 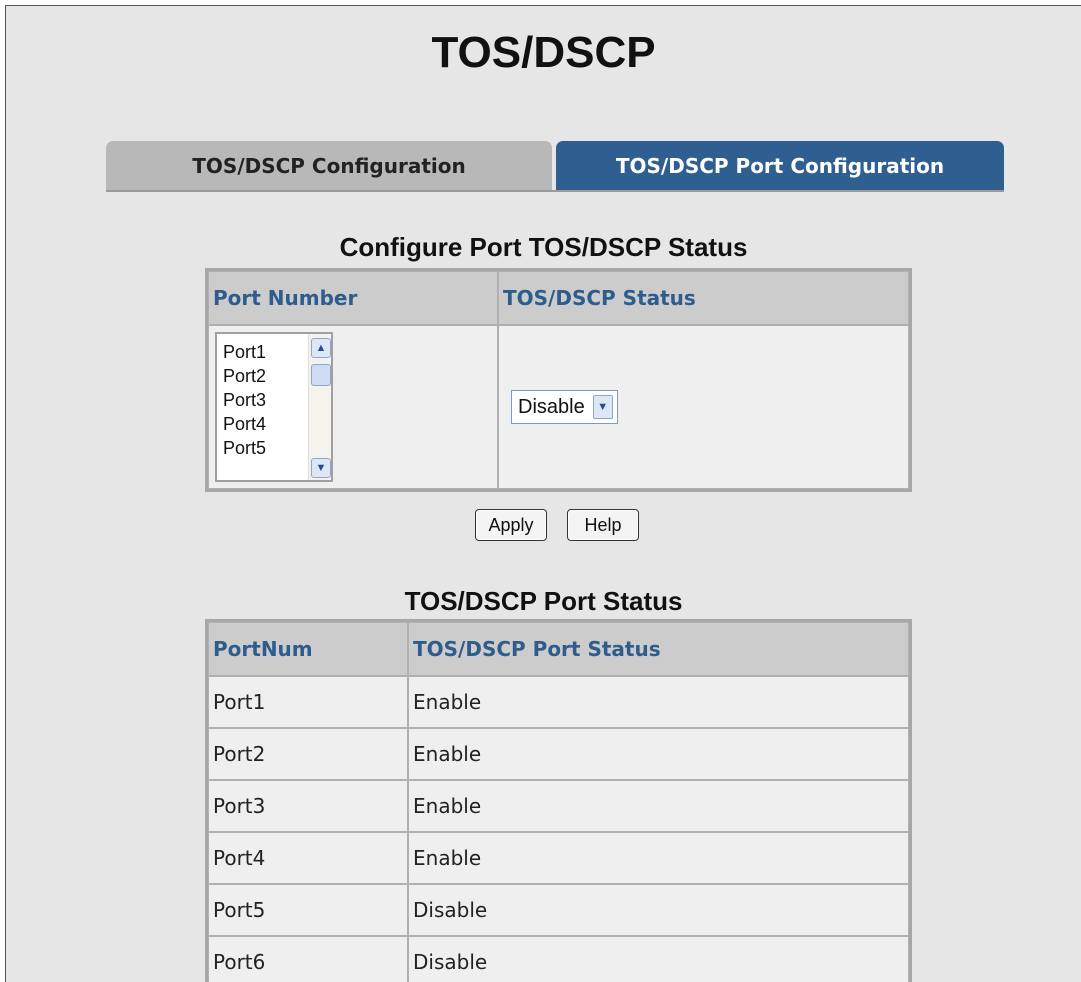 I want to click on port-list-cell: Port1 Port2 Port3 Port4 Port5 ▲ ▼, so click(x=353, y=407).